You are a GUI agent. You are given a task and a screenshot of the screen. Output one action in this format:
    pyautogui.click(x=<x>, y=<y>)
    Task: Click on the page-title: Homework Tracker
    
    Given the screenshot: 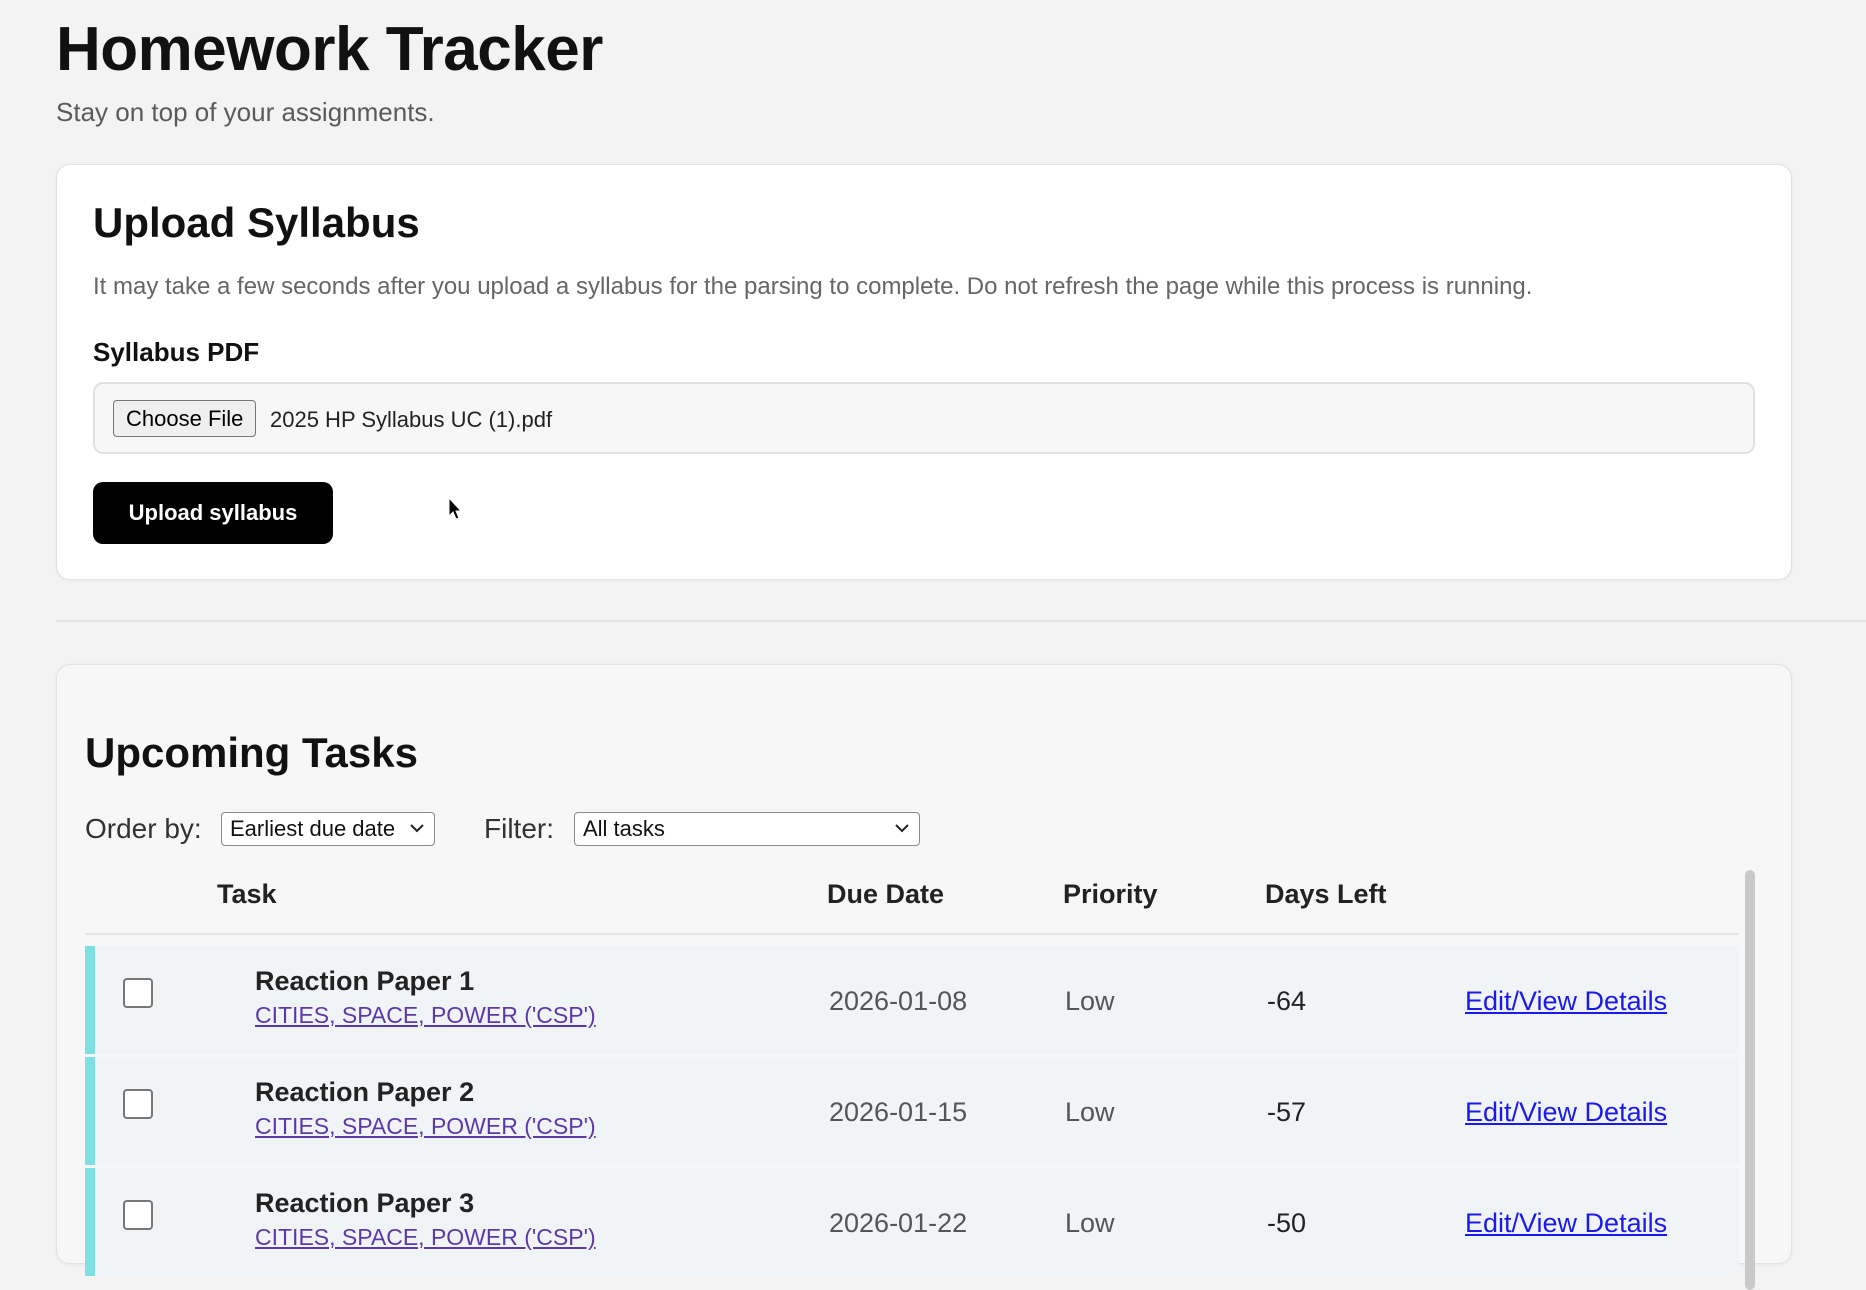 What is the action you would take?
    pyautogui.click(x=329, y=49)
    